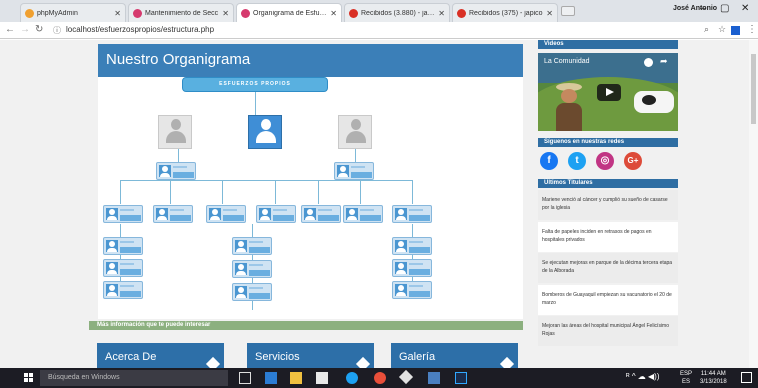  What do you see at coordinates (577, 161) in the screenshot?
I see `twitter-icon: t` at bounding box center [577, 161].